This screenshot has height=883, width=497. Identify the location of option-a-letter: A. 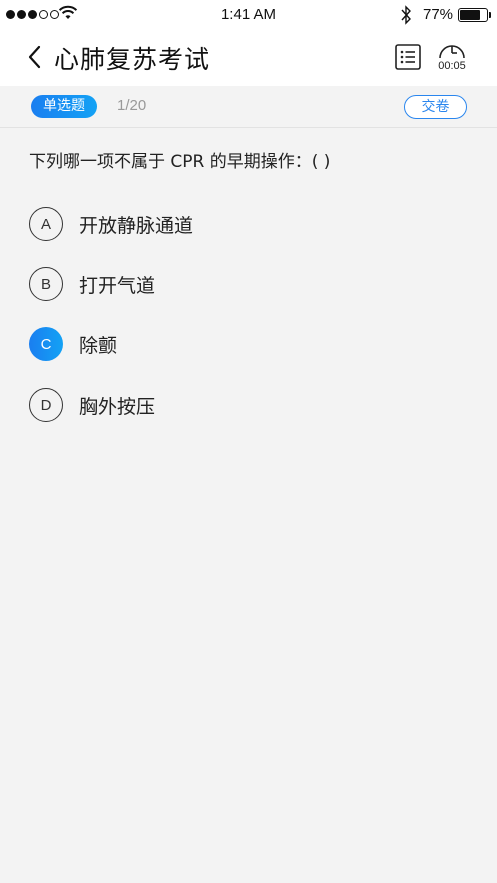
(46, 224).